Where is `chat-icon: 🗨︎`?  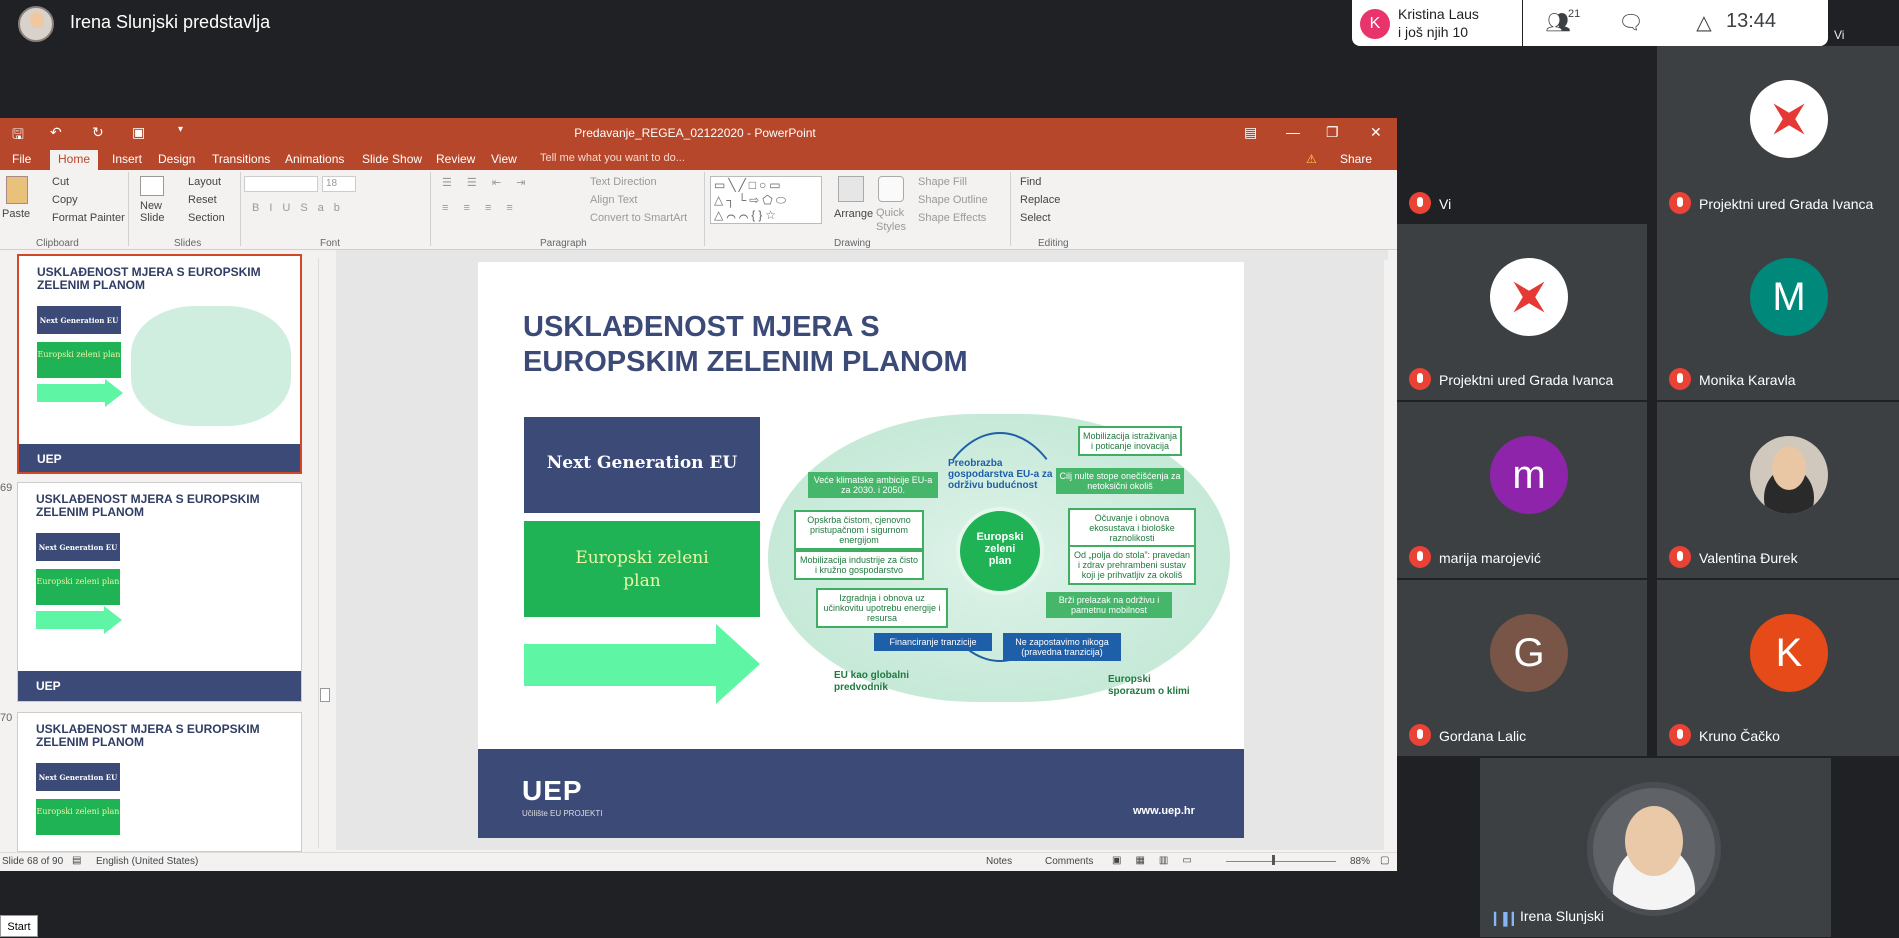 chat-icon: 🗨︎ is located at coordinates (1631, 23).